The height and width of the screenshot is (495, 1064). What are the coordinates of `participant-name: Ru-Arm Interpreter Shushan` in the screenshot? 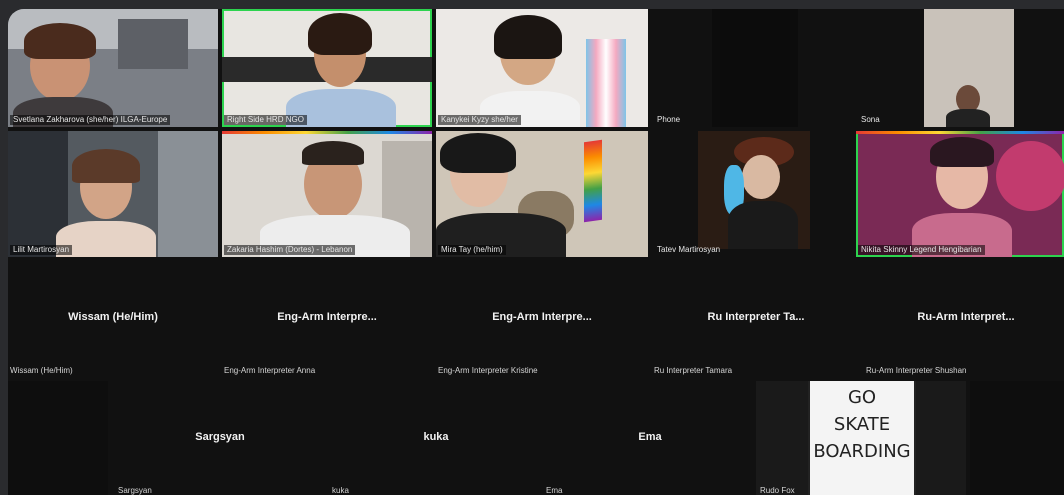 It's located at (916, 370).